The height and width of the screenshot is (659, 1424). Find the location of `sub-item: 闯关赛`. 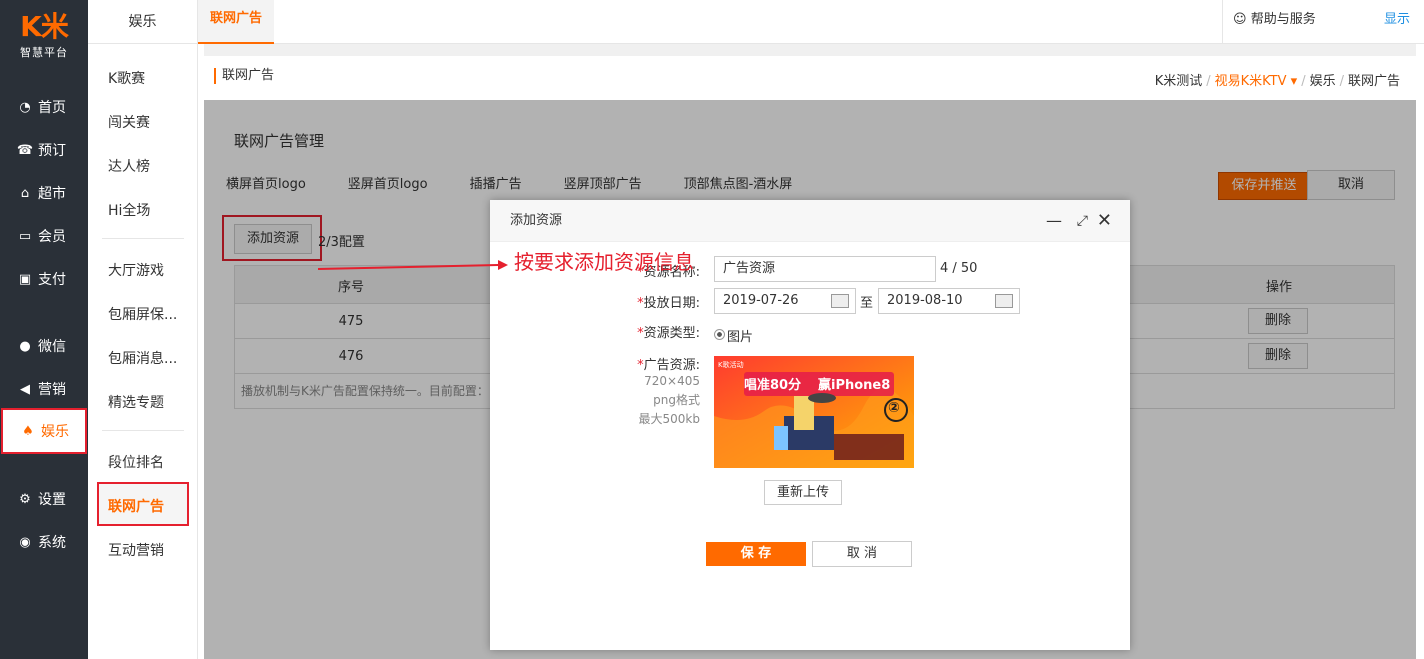

sub-item: 闯关赛 is located at coordinates (129, 122).